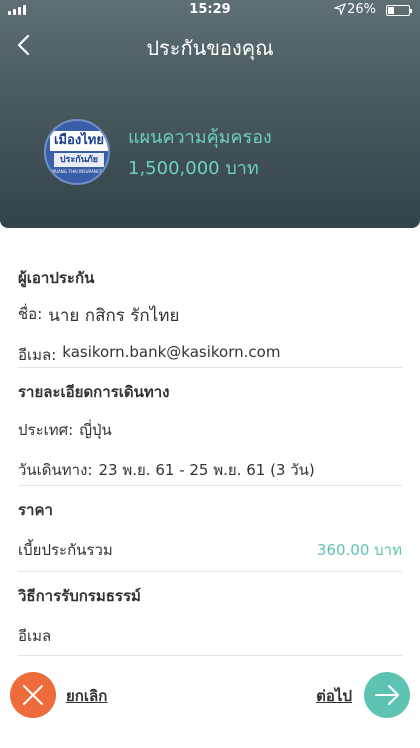  Describe the element at coordinates (210, 529) in the screenshot. I see `price-section: ราคา เบี้ยประกันรวม 360.00 บาท` at that location.